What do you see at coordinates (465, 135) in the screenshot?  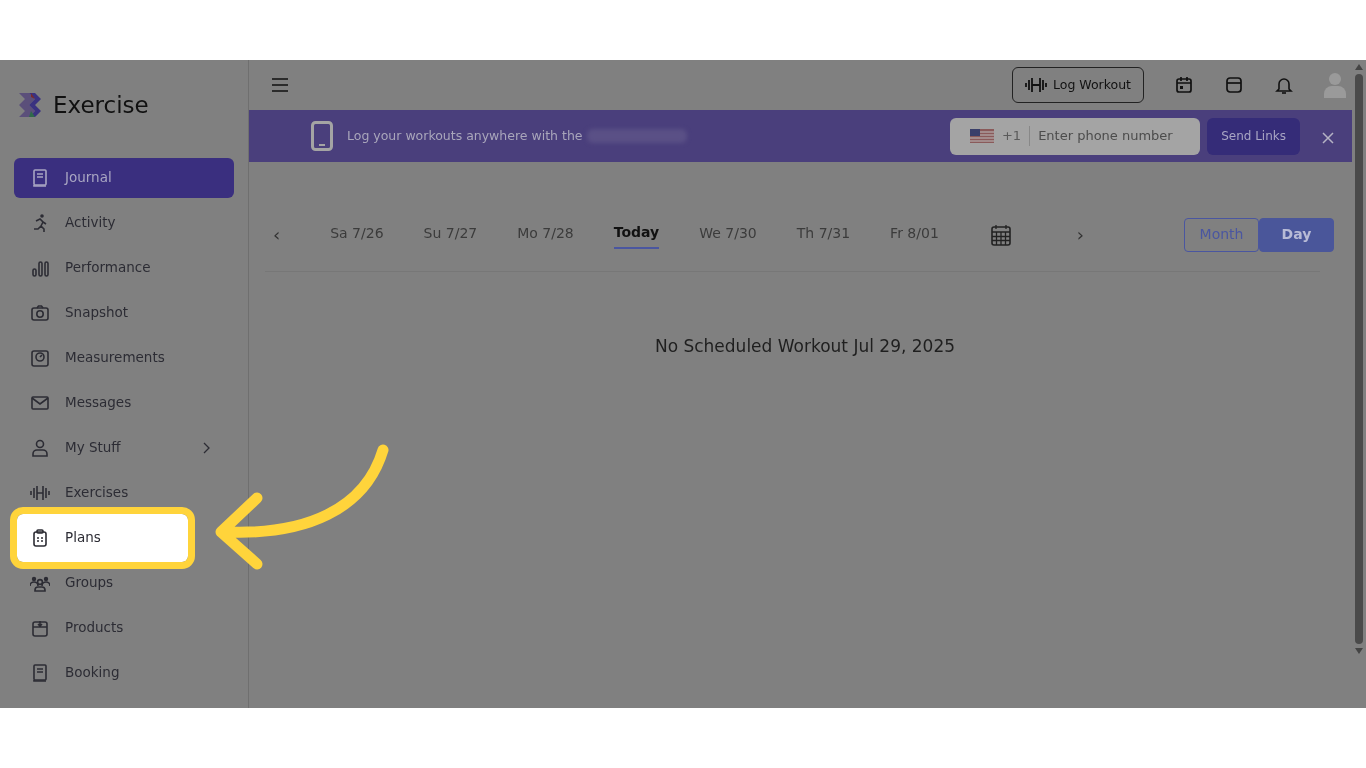 I see `promo-text: Log your workouts anywhere with the` at bounding box center [465, 135].